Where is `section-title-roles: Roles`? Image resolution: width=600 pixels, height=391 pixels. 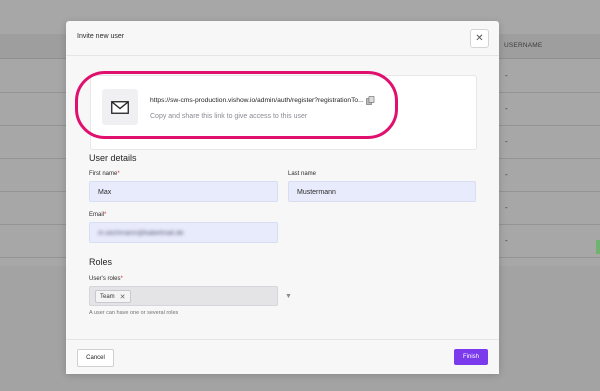 section-title-roles: Roles is located at coordinates (101, 262).